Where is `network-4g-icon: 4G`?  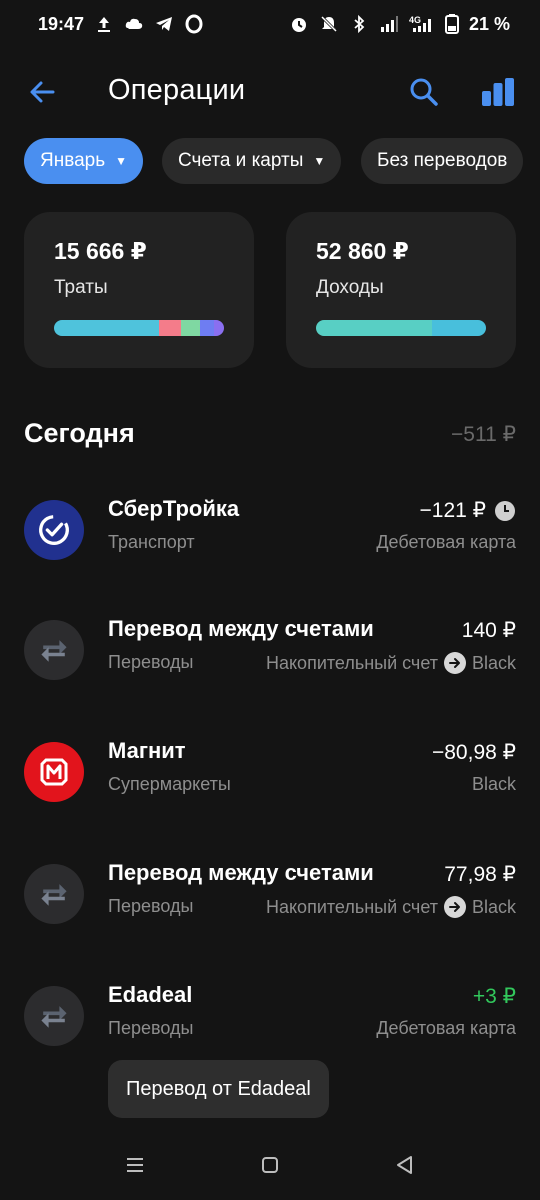
network-4g-icon: 4G is located at coordinates (422, 24).